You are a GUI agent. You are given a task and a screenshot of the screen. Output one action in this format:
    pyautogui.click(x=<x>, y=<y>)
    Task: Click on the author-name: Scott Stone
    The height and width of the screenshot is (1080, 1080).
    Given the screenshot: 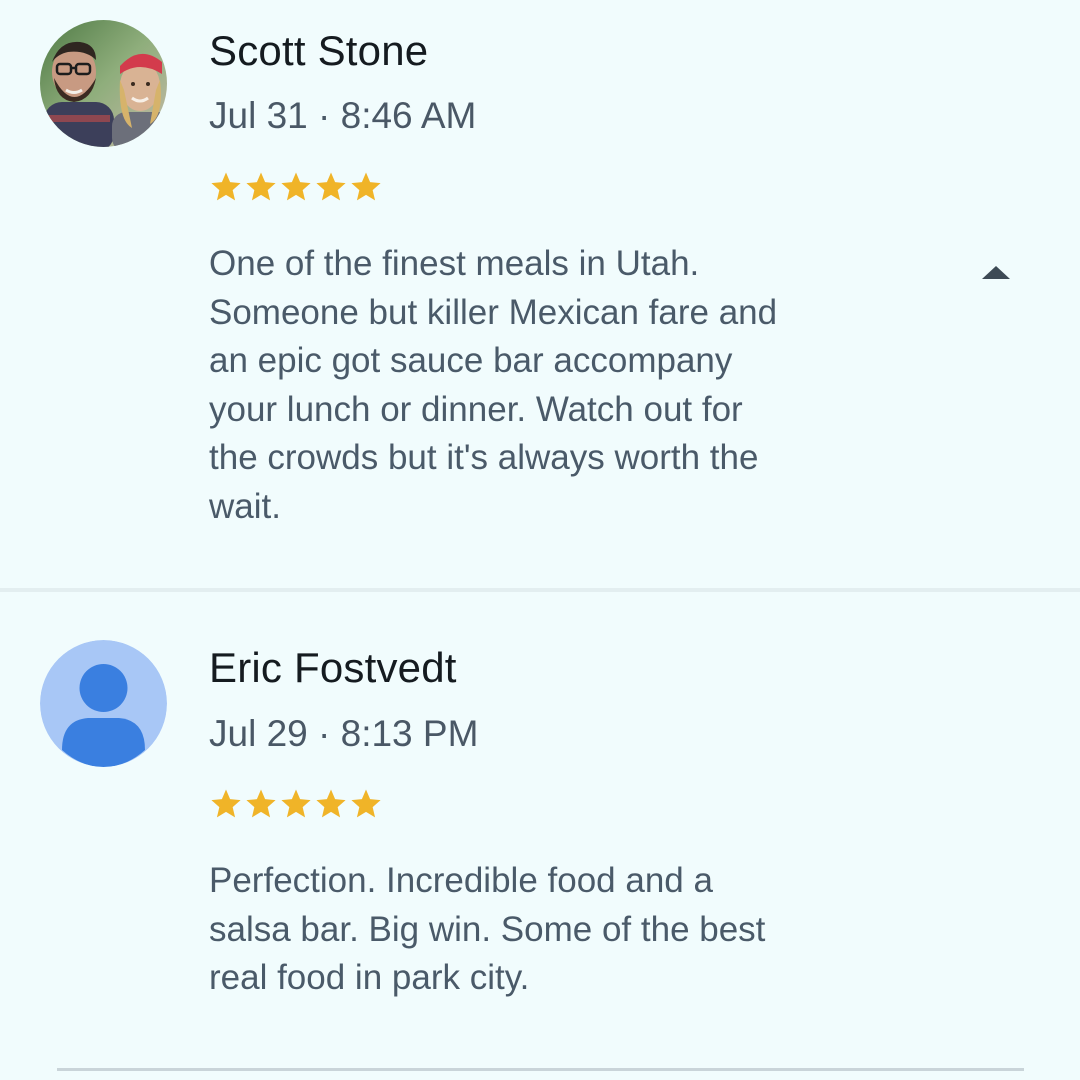 What is the action you would take?
    pyautogui.click(x=318, y=51)
    